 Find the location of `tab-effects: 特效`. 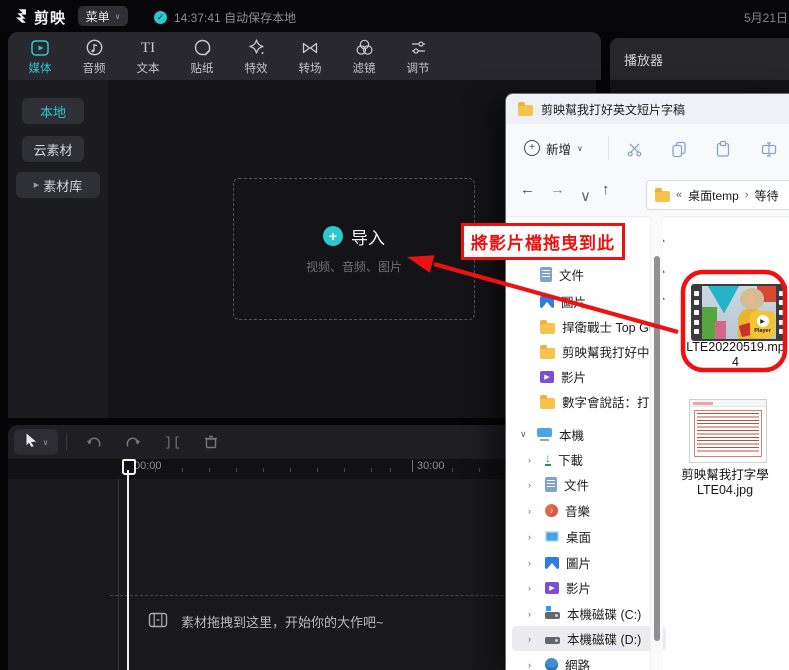

tab-effects: 特效 is located at coordinates (256, 56).